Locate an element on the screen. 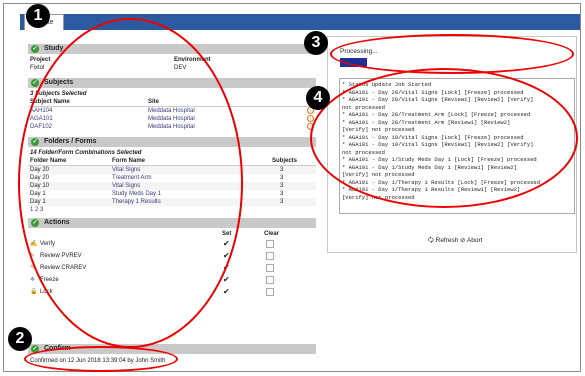  col-clear: Clear is located at coordinates (272, 234).